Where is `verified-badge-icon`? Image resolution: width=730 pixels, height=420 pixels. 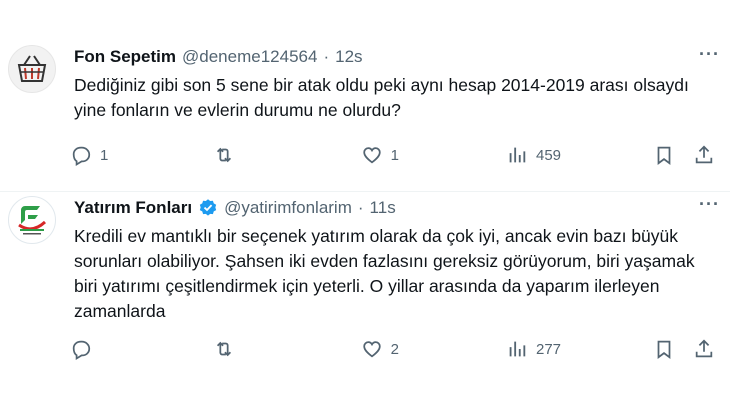
verified-badge-icon is located at coordinates (208, 208).